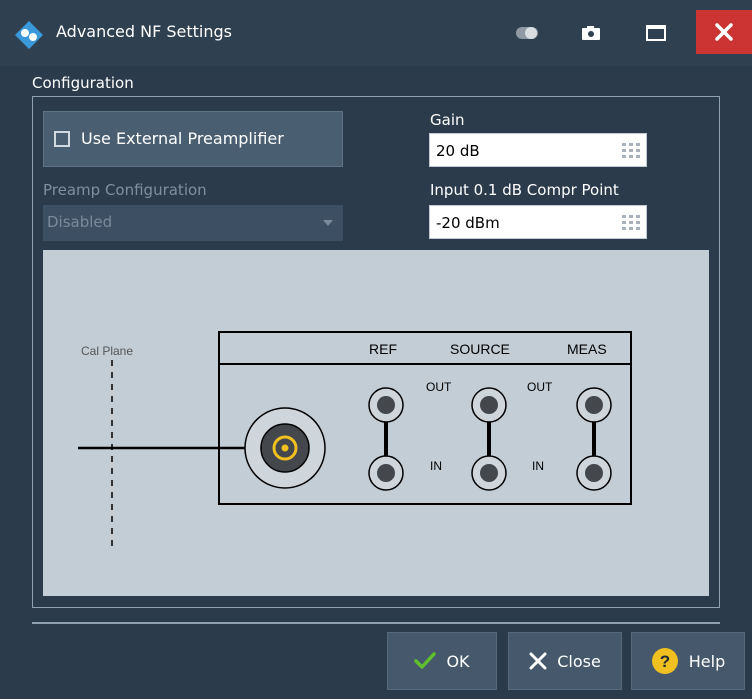 The height and width of the screenshot is (699, 752). What do you see at coordinates (594, 439) in the screenshot?
I see `meas-port-pair` at bounding box center [594, 439].